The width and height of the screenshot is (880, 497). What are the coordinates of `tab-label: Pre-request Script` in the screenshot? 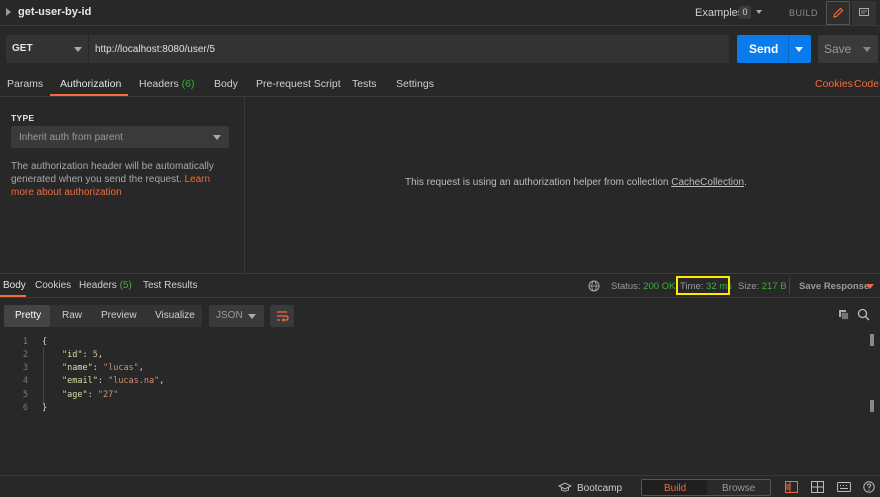 It's located at (298, 84).